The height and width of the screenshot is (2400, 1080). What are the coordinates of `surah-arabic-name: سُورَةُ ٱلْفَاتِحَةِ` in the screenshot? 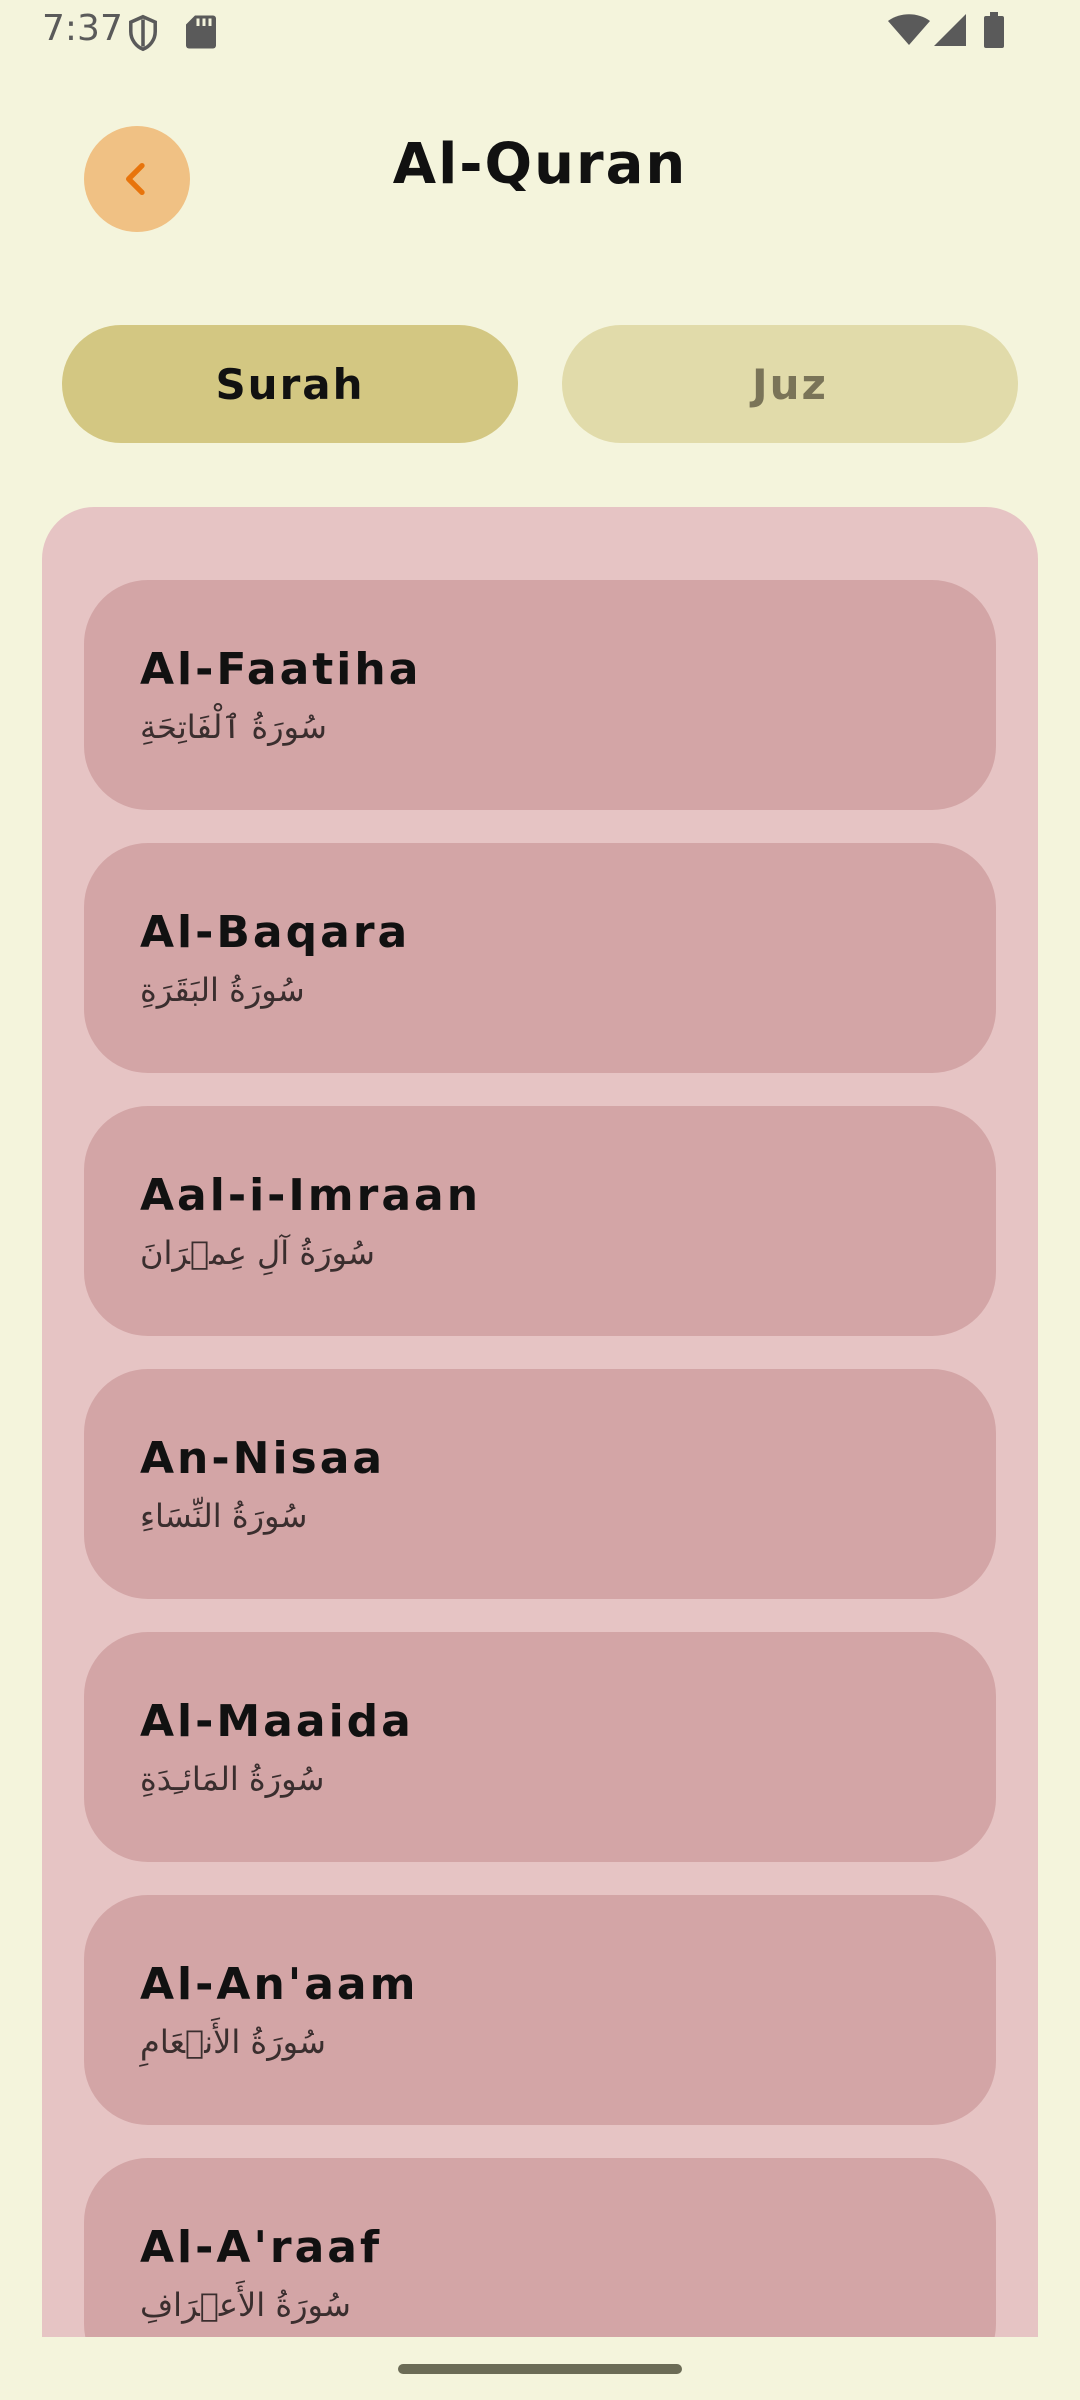 It's located at (233, 727).